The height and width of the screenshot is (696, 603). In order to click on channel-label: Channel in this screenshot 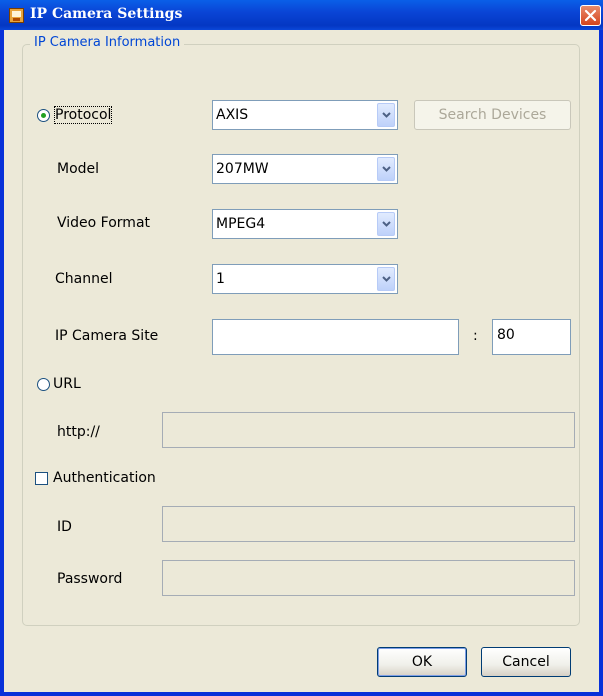, I will do `click(84, 279)`.